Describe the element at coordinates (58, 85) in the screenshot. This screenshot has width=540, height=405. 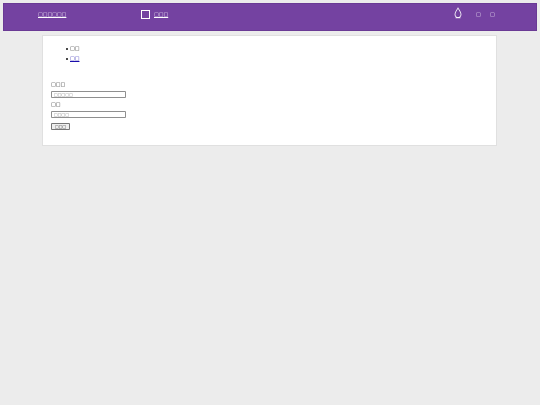
I see `field-label-1: □□□` at that location.